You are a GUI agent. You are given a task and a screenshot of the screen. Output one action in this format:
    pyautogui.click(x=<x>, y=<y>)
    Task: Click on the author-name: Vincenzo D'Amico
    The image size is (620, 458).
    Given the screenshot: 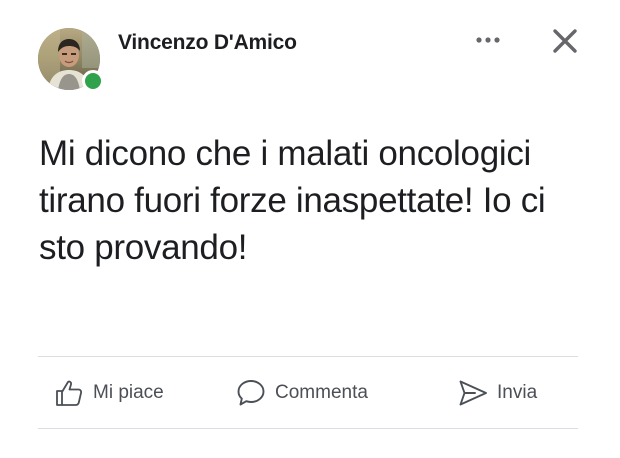 What is the action you would take?
    pyautogui.click(x=207, y=43)
    